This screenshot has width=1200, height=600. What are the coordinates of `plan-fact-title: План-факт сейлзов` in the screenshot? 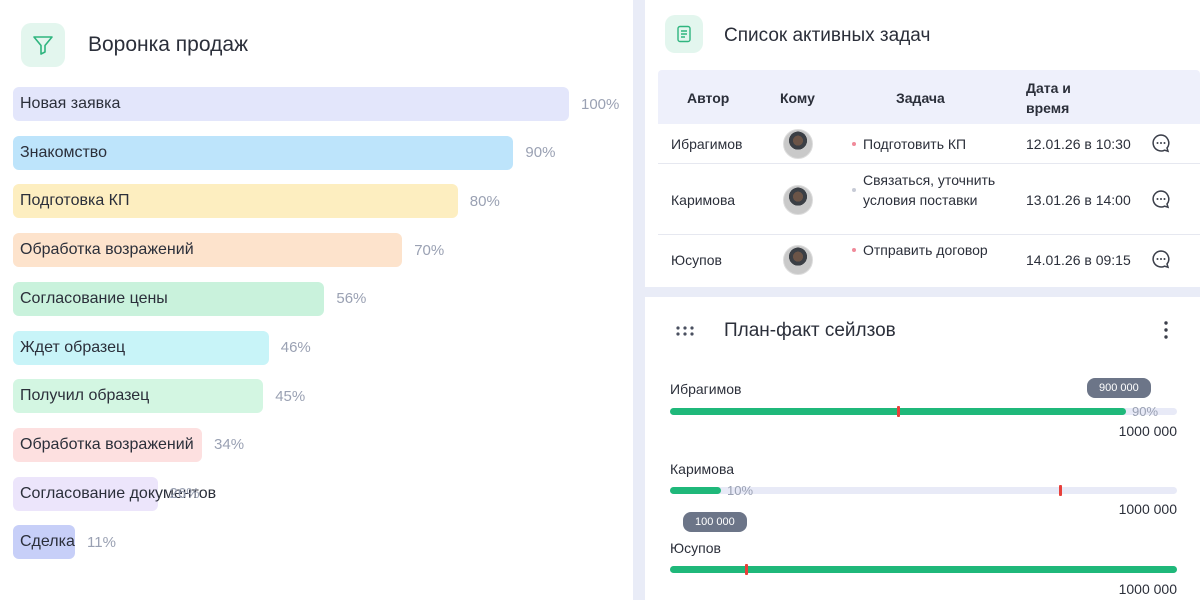 It's located at (810, 330).